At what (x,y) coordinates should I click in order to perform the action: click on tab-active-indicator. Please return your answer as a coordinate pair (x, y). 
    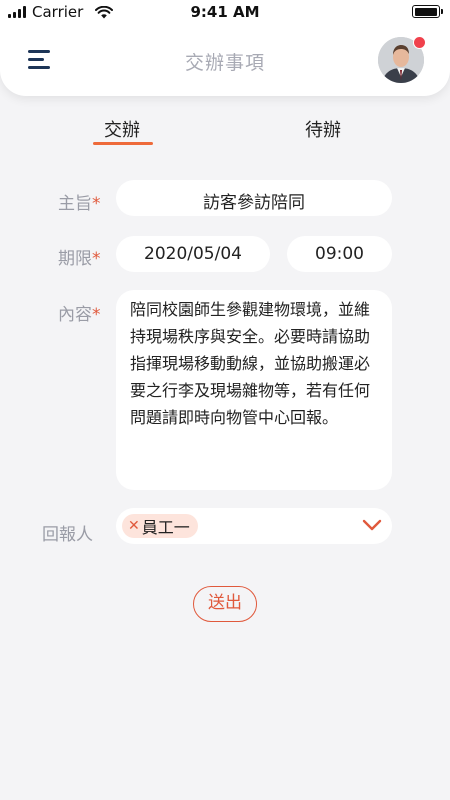
    Looking at the image, I should click on (123, 143).